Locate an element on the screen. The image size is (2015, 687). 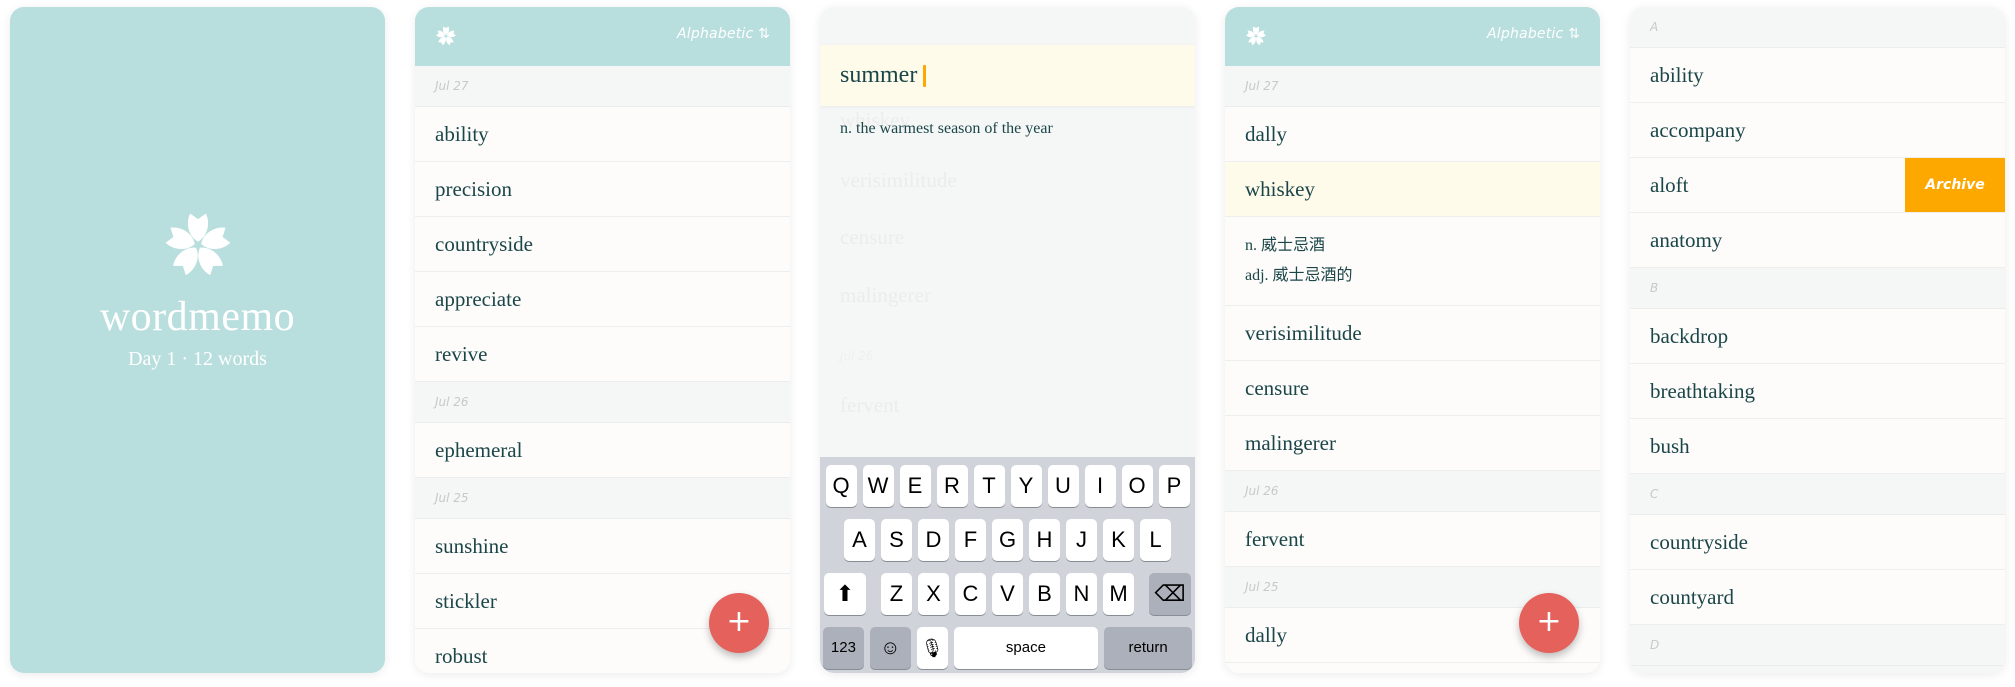
word-row: sunshine is located at coordinates (602, 546).